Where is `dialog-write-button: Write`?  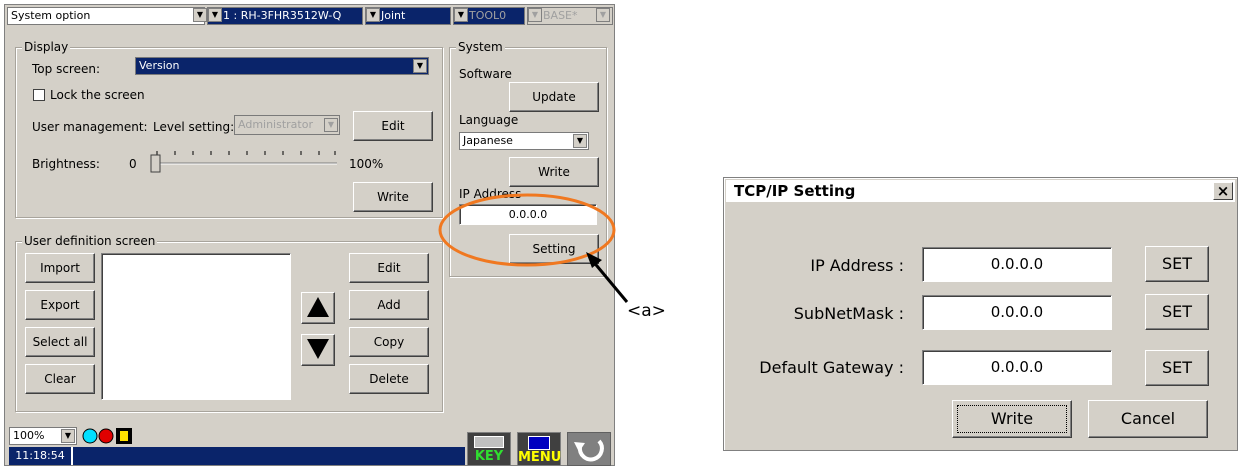 dialog-write-button: Write is located at coordinates (1012, 419).